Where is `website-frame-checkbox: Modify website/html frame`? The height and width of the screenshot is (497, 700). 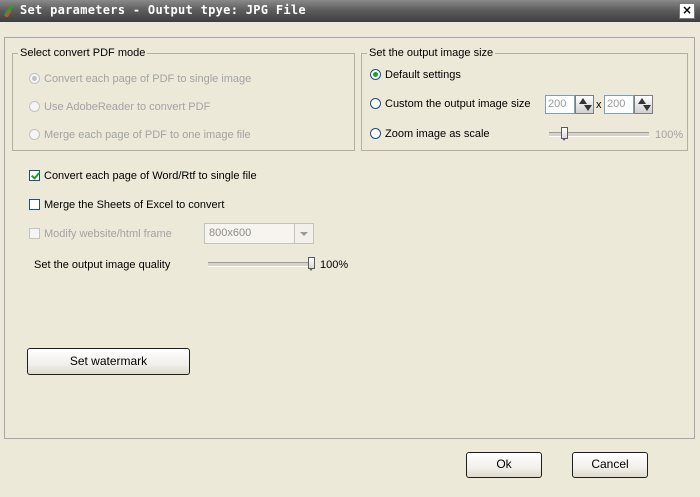 website-frame-checkbox: Modify website/html frame is located at coordinates (100, 234).